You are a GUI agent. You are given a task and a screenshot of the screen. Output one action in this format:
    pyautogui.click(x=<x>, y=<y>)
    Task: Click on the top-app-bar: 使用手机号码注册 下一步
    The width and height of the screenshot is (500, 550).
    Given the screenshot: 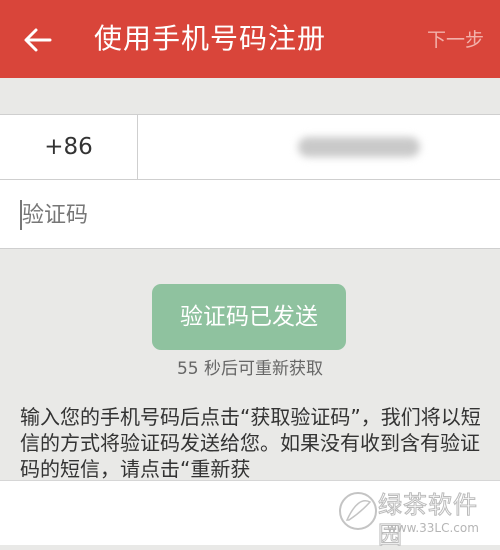 What is the action you would take?
    pyautogui.click(x=250, y=39)
    